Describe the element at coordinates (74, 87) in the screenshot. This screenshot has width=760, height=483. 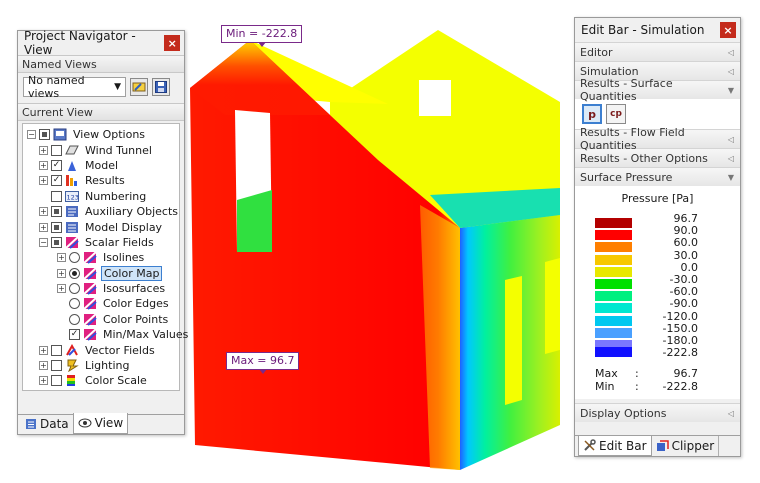
I see `named-views-select: No named views ▼` at that location.